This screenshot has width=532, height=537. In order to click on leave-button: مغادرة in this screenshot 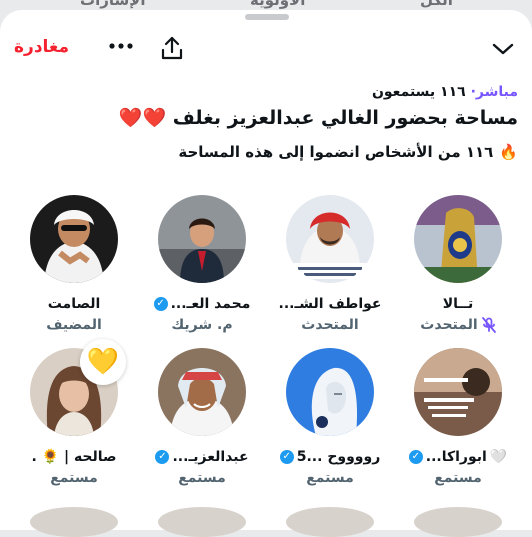, I will do `click(41, 47)`.